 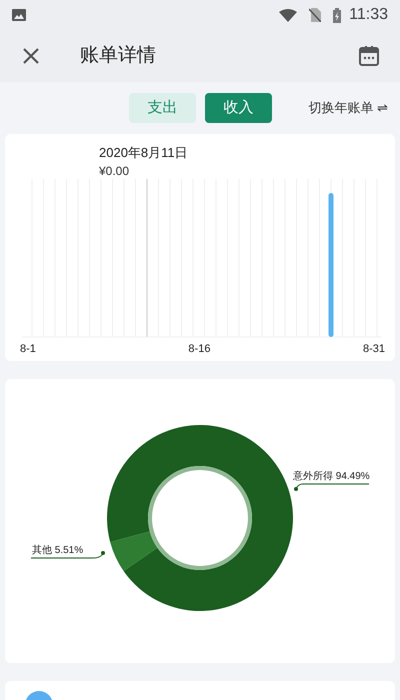 I want to click on calendar-button, so click(x=369, y=56).